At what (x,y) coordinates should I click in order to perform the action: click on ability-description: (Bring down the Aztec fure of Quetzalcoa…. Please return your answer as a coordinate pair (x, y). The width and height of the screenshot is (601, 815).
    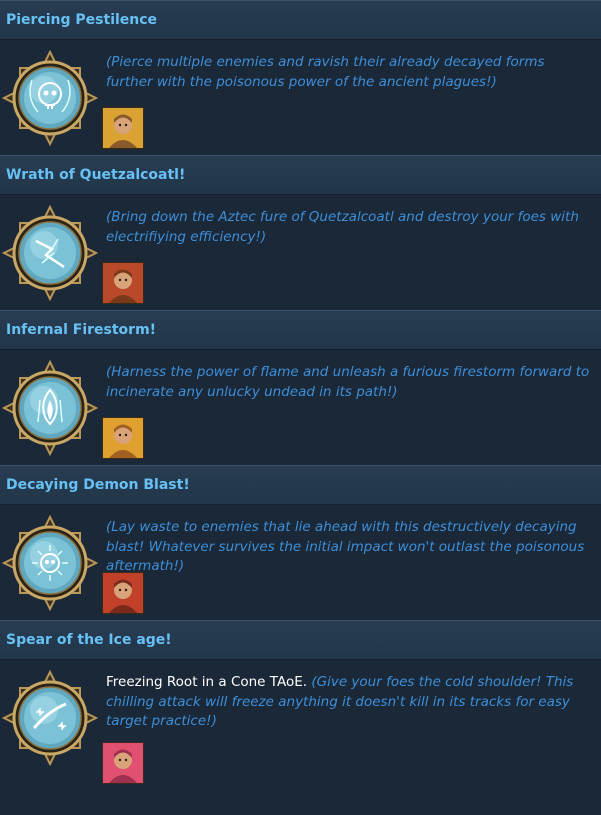
    Looking at the image, I should click on (350, 227).